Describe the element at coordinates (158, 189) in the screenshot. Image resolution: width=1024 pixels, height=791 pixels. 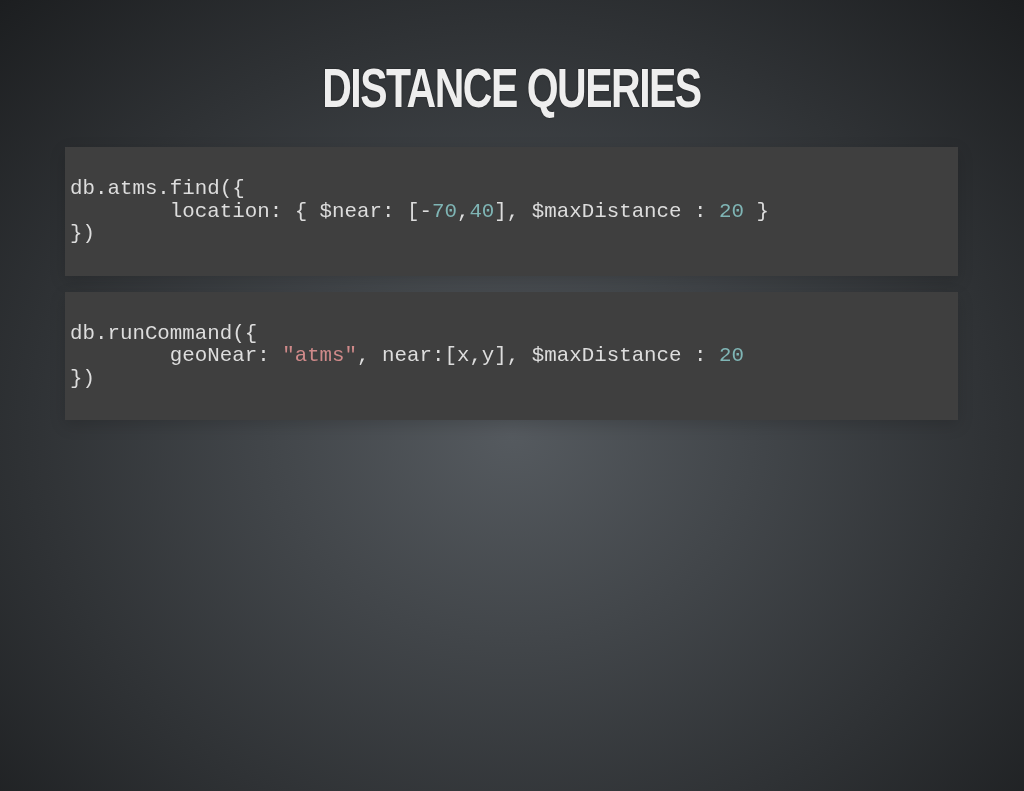
I see `code-line: db.atms.find({` at that location.